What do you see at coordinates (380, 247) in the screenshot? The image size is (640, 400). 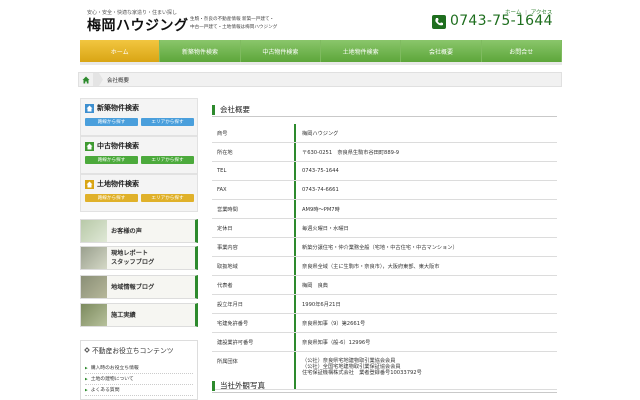 I see `table-row-value: 新築分譲住宅・仲介業務全般（宅地・中古住宅・中古マンション）` at bounding box center [380, 247].